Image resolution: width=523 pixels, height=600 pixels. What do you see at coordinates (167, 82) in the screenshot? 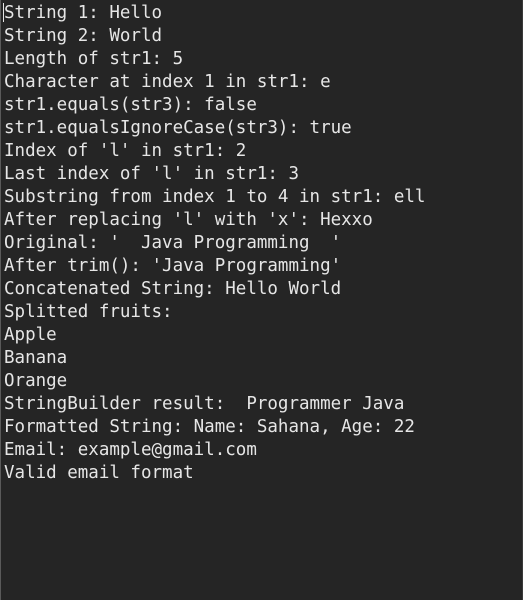
I see `output-line: Character at index 1 in str1: e` at bounding box center [167, 82].